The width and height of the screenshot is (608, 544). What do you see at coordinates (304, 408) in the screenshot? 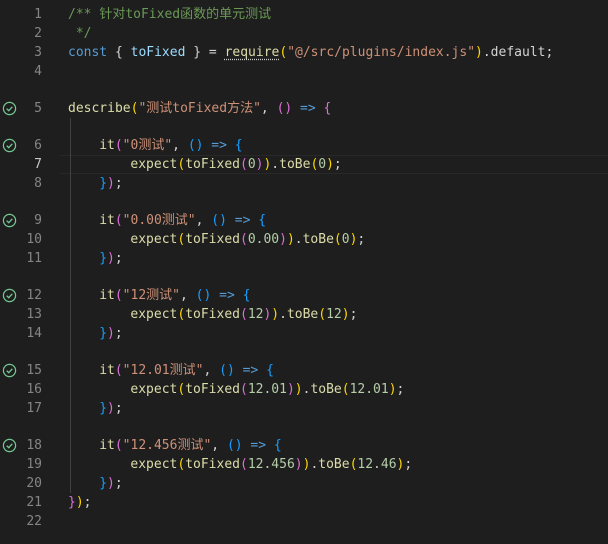
I see `code-line: 17});` at bounding box center [304, 408].